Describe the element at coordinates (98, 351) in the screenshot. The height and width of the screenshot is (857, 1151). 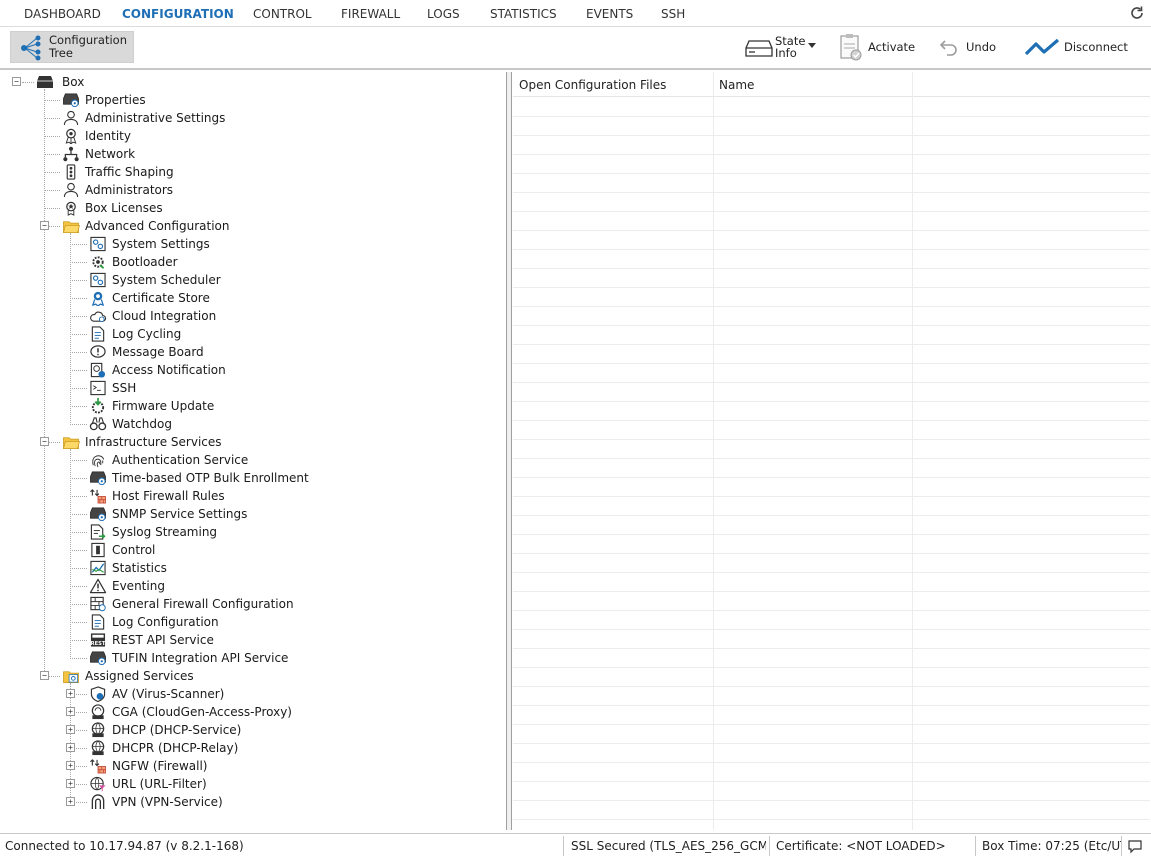
I see `message-icon` at that location.